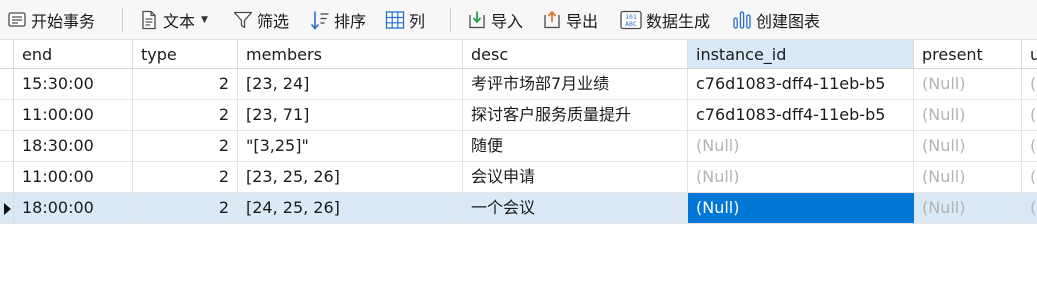  I want to click on column-header-desc: desc, so click(575, 54).